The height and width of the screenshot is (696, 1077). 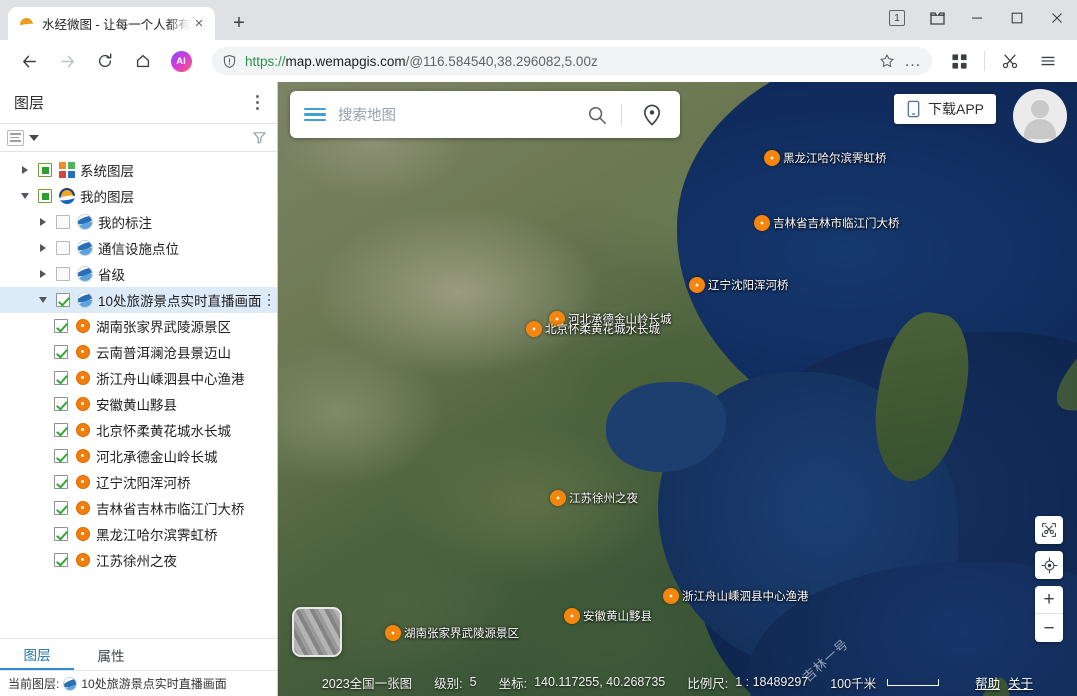 What do you see at coordinates (460, 114) in the screenshot?
I see `search-input: 搜索地图` at bounding box center [460, 114].